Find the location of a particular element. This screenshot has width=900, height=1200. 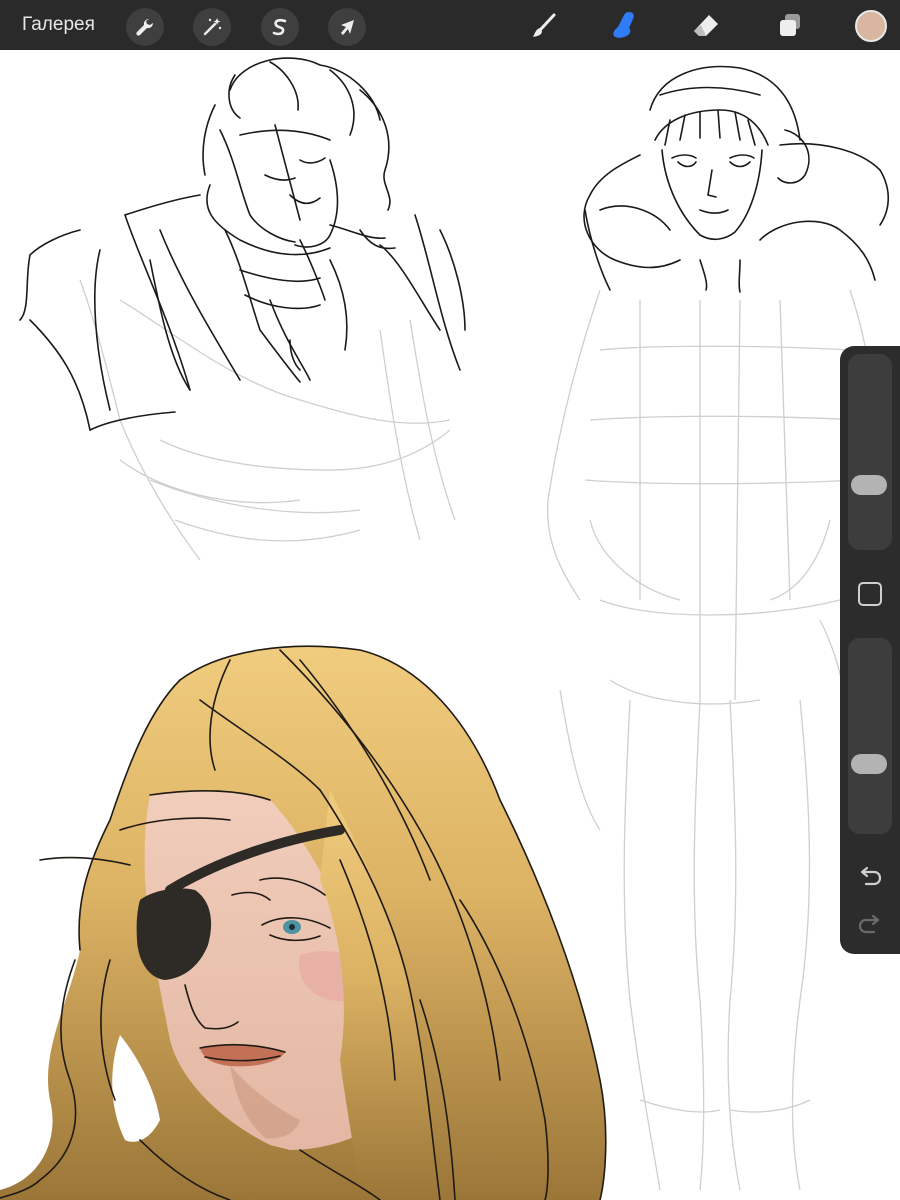

smudge-finger-icon is located at coordinates (623, 25).